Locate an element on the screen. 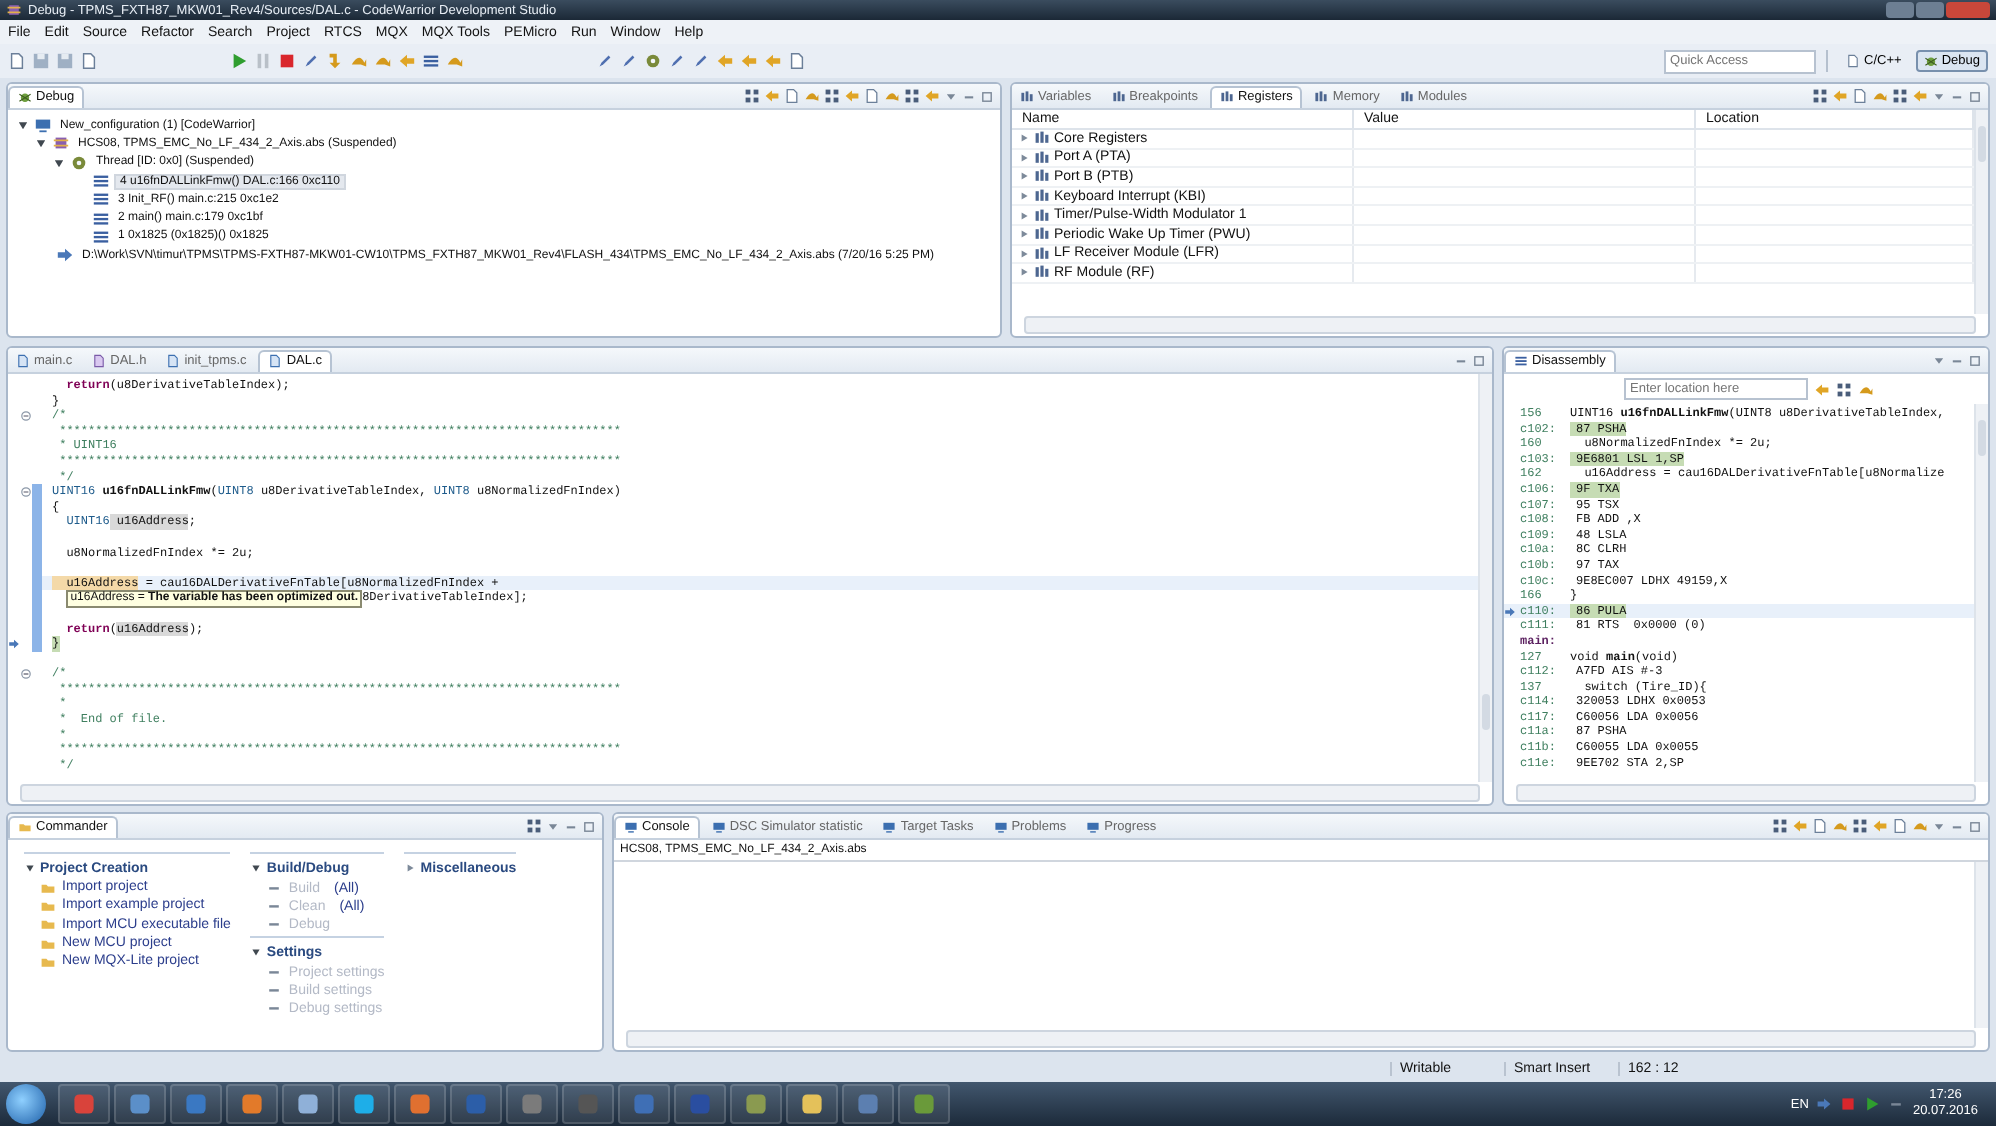 The height and width of the screenshot is (1126, 1996). start-button is located at coordinates (26, 1104).